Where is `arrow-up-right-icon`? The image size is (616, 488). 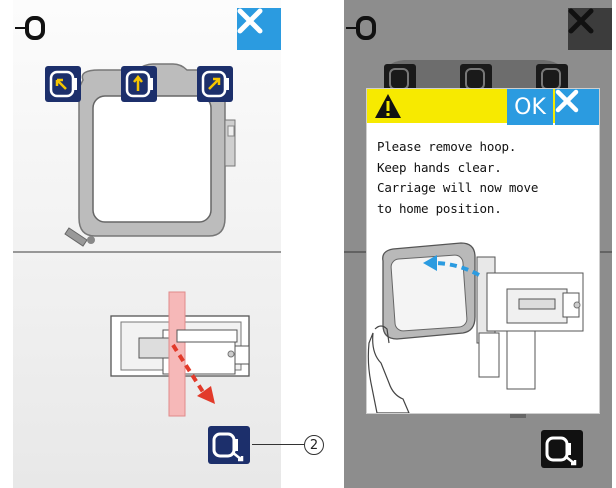
arrow-up-right-icon is located at coordinates (215, 84).